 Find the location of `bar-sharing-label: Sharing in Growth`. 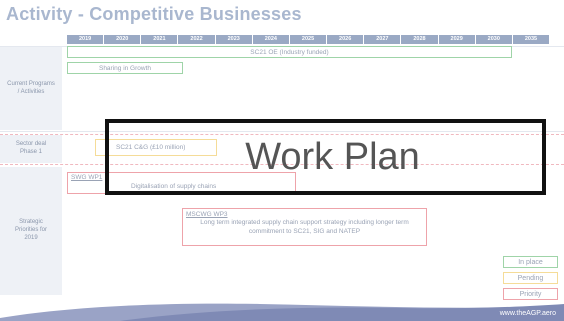

bar-sharing-label: Sharing in Growth is located at coordinates (125, 68).